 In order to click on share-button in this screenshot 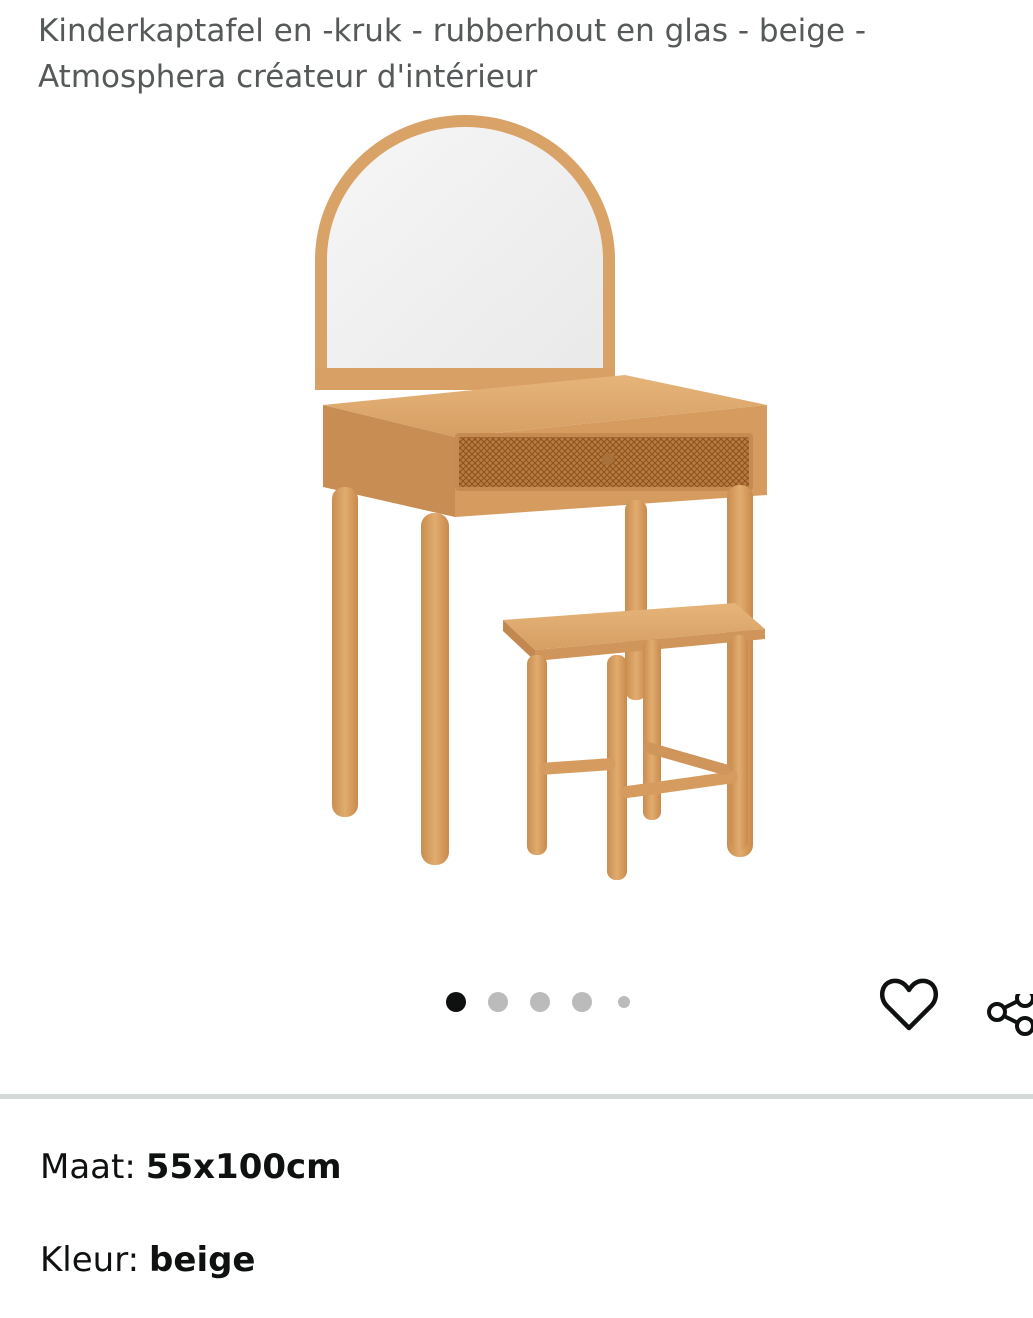, I will do `click(1009, 1015)`.